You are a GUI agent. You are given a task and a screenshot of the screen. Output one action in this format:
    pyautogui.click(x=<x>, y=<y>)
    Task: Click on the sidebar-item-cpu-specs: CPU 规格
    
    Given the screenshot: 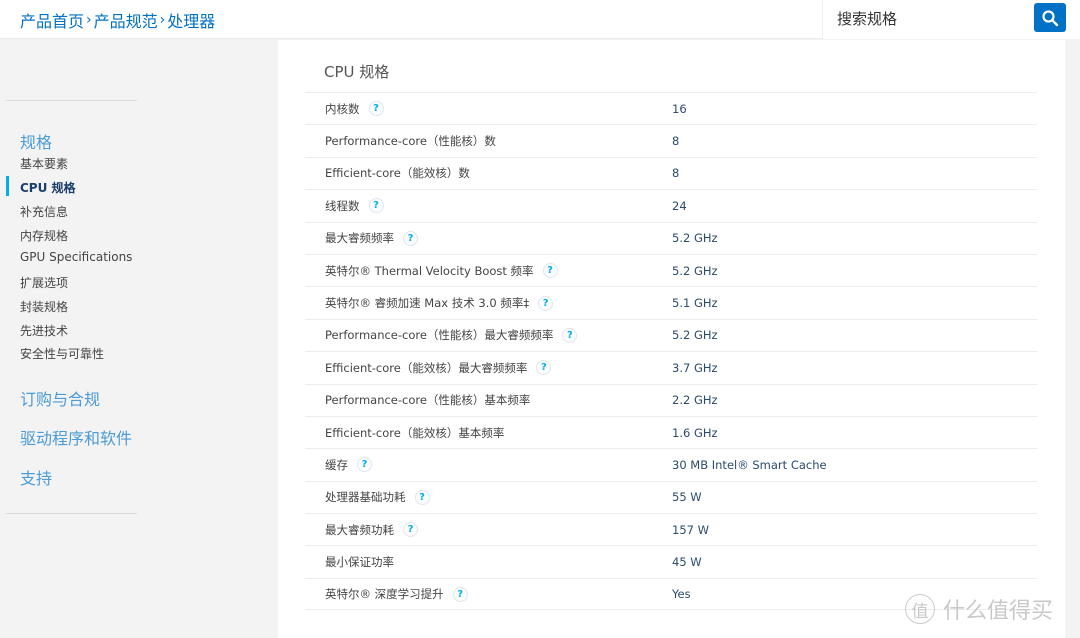 What is the action you would take?
    pyautogui.click(x=48, y=187)
    